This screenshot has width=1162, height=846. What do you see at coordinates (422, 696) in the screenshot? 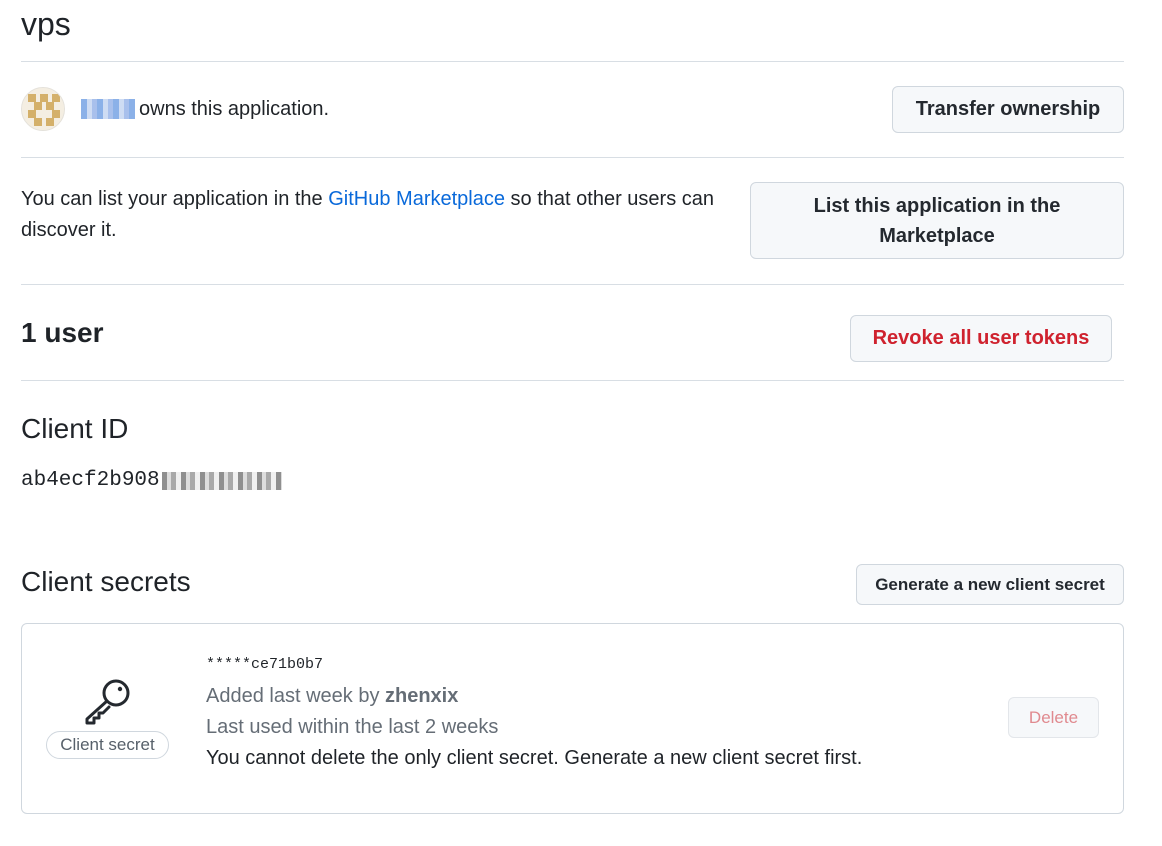
I see `secret-added-by: zhenxix` at bounding box center [422, 696].